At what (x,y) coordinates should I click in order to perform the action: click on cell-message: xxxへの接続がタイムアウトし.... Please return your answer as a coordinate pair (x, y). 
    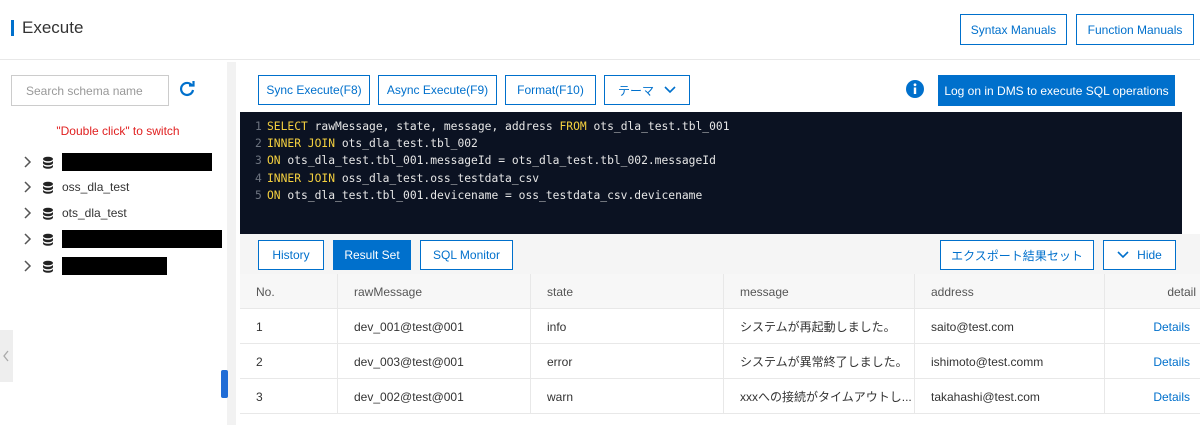
    Looking at the image, I should click on (819, 396).